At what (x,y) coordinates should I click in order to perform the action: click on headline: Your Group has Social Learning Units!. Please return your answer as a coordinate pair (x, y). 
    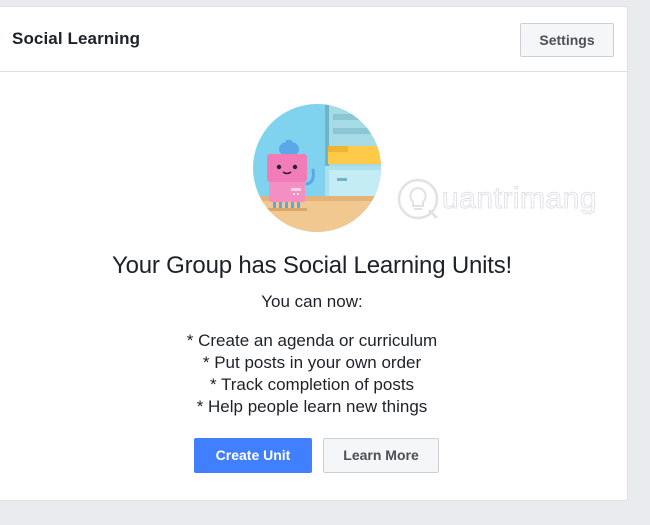
    Looking at the image, I should click on (312, 265).